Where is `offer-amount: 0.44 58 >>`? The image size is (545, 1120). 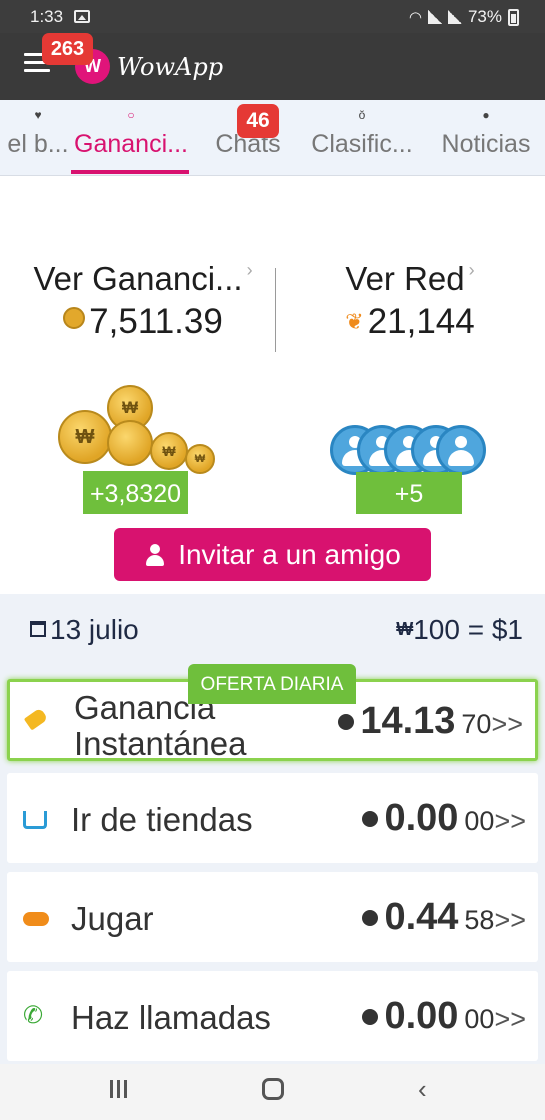
offer-amount: 0.44 58 >> is located at coordinates (444, 917).